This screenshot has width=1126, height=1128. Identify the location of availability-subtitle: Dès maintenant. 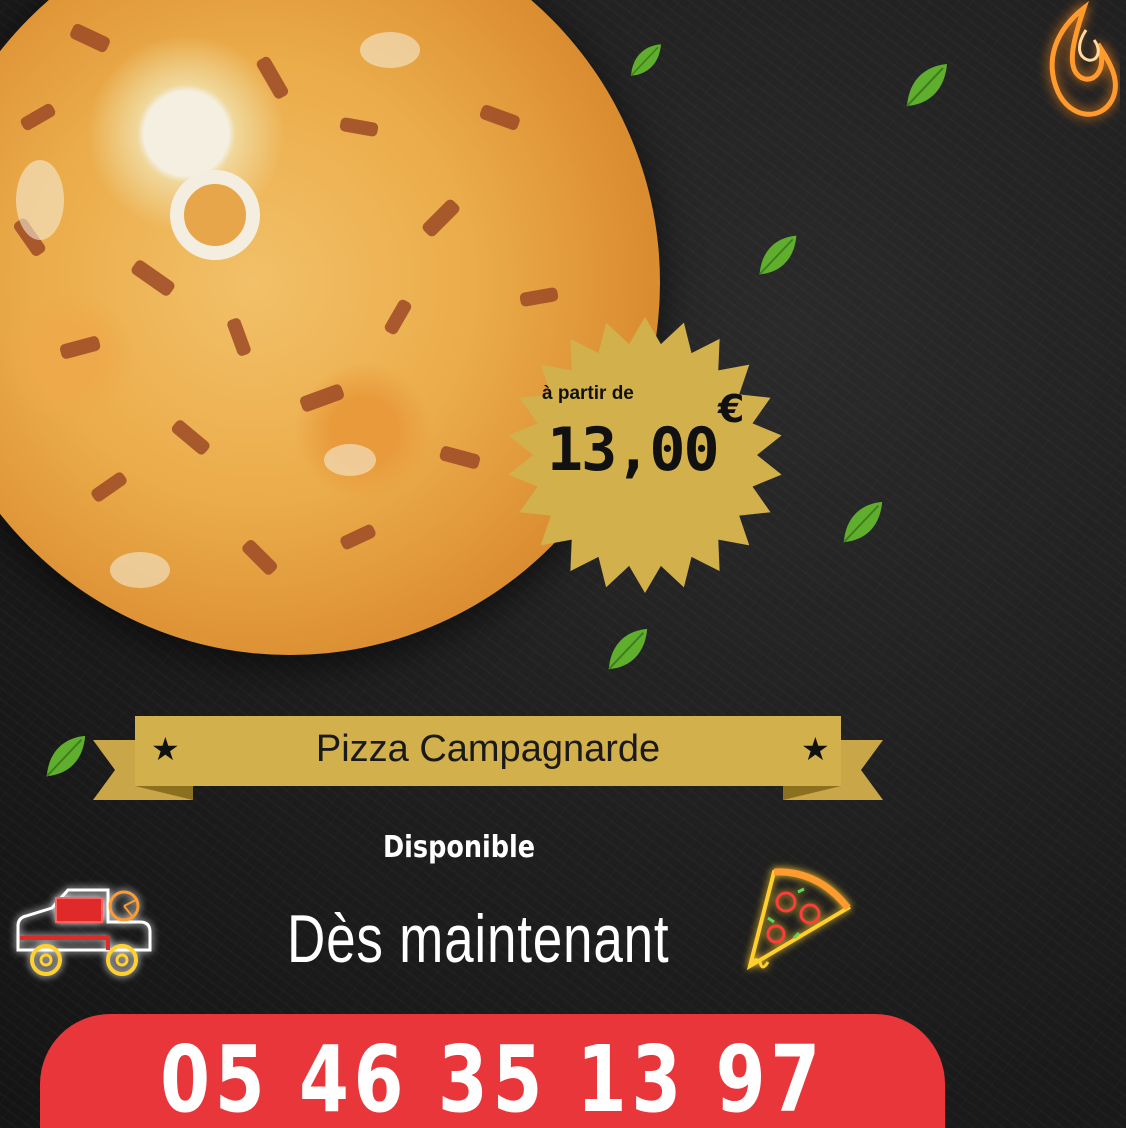
(478, 939).